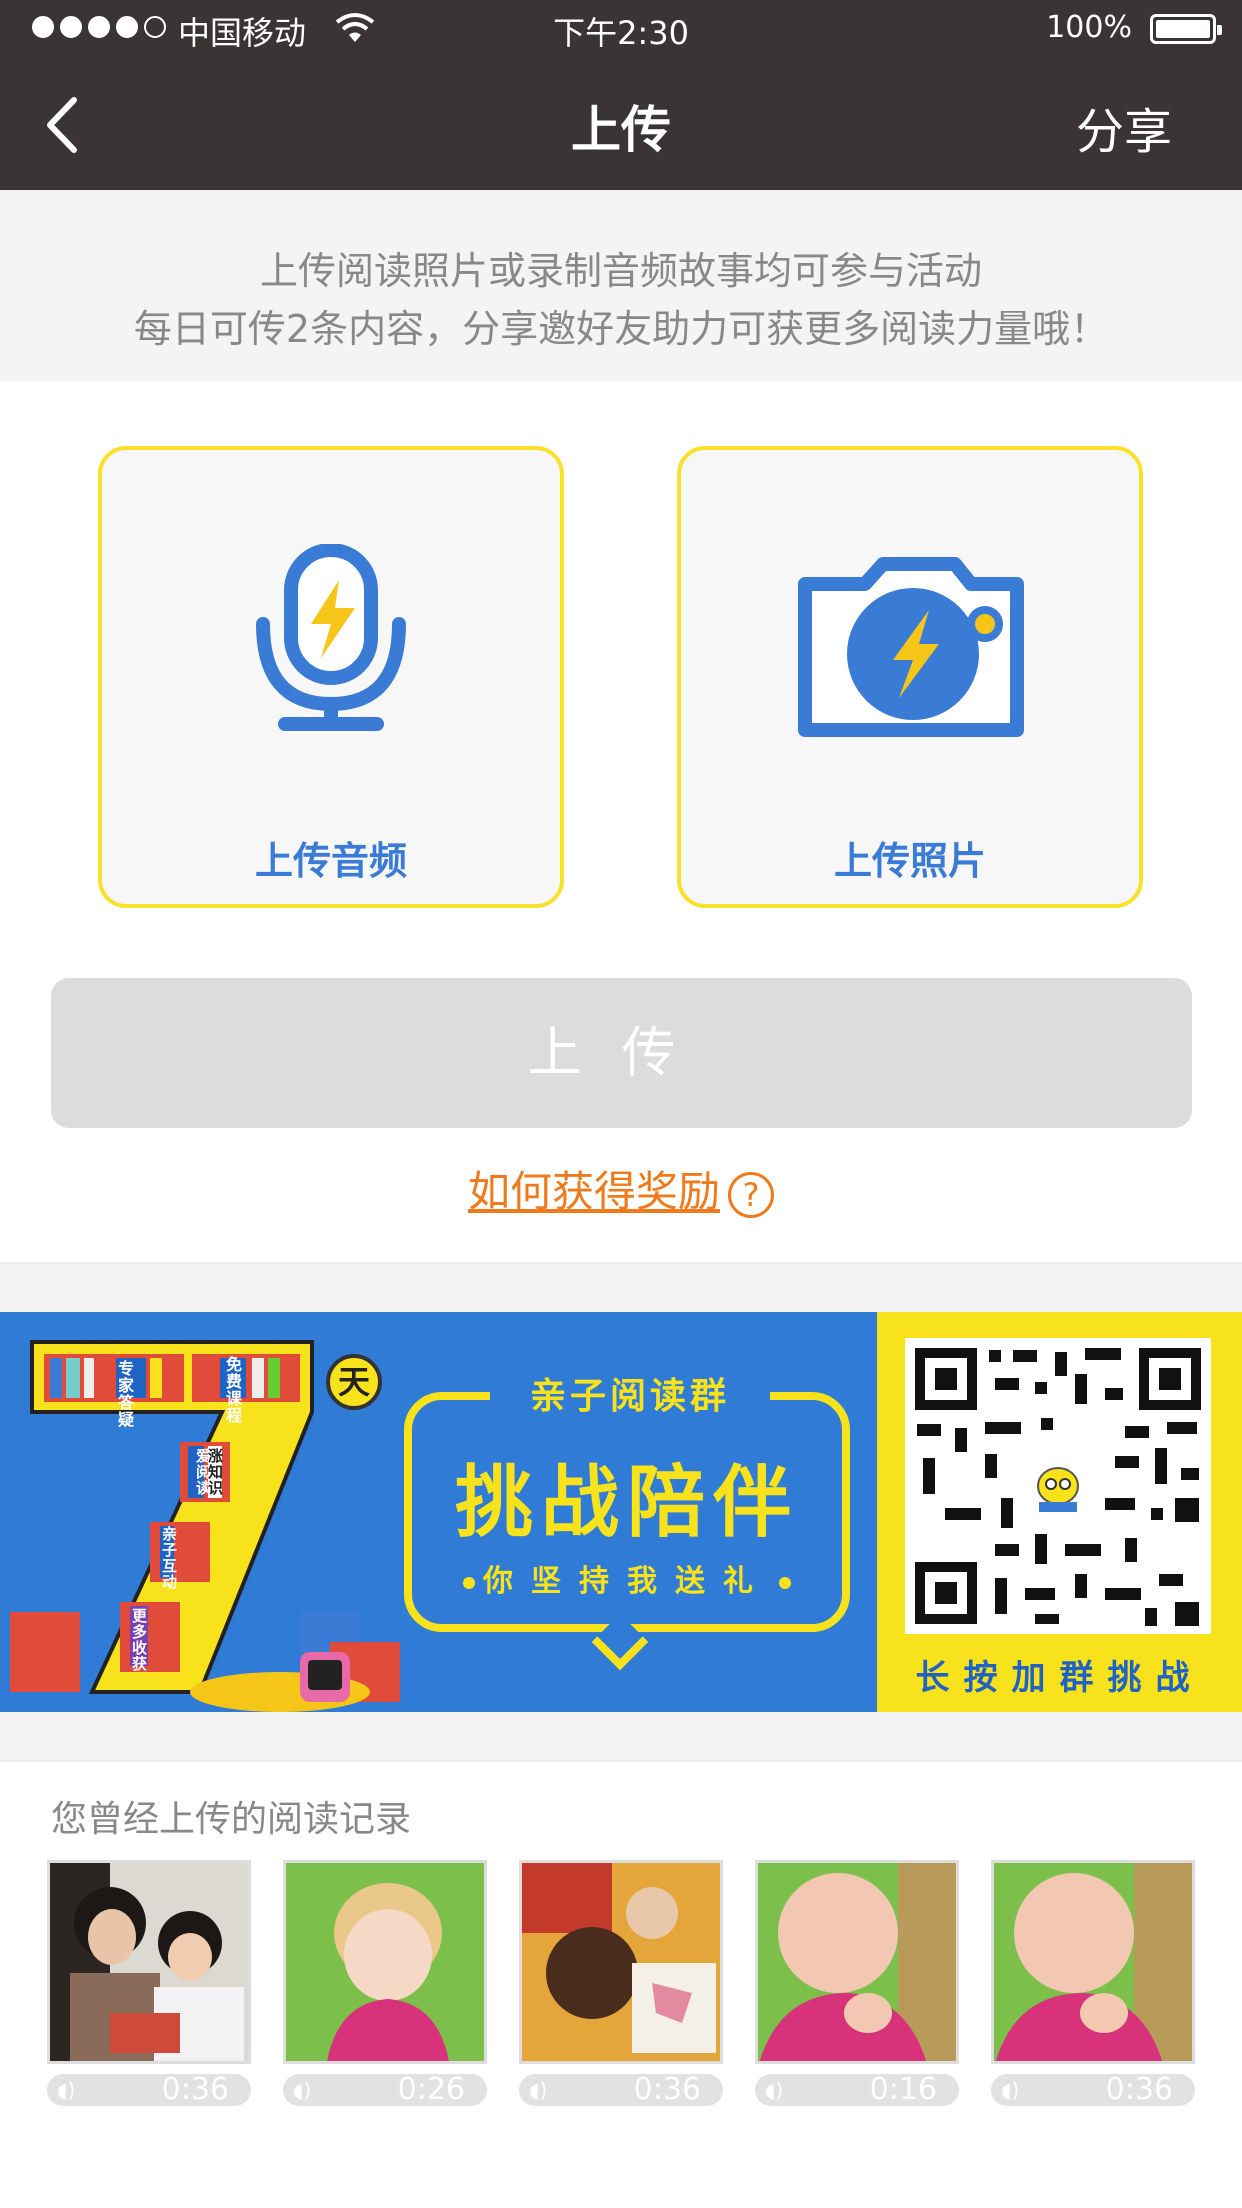 The height and width of the screenshot is (2208, 1242). What do you see at coordinates (385, 2089) in the screenshot?
I see `audio-duration-pill: ◖) 0:26` at bounding box center [385, 2089].